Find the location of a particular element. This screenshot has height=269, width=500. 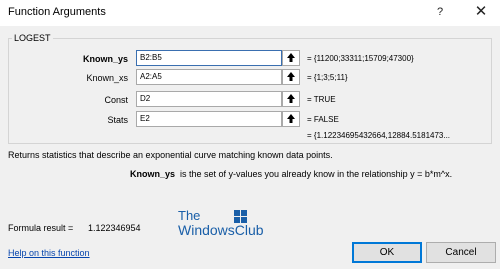

const-value: = TRUE is located at coordinates (321, 99).